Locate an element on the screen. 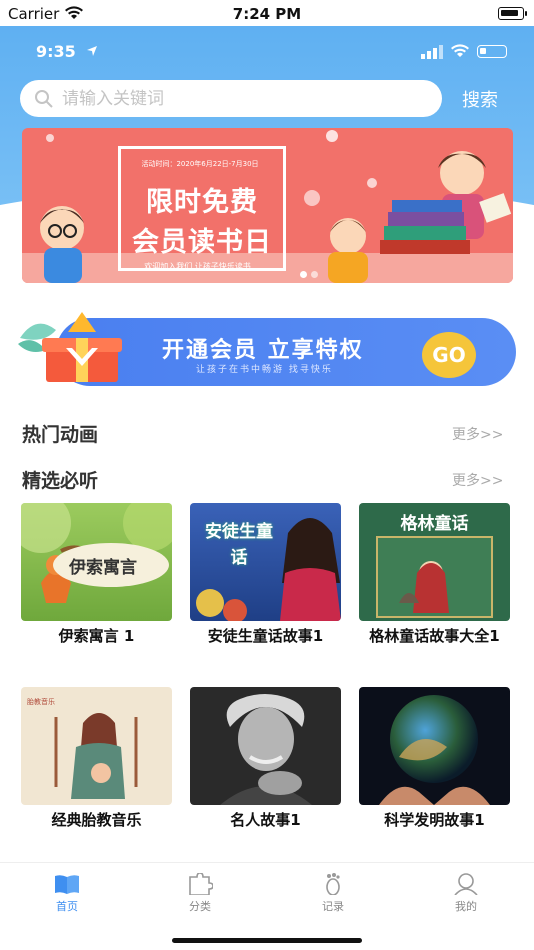 This screenshot has height=950, width=534. album-card-aesop: 伊索寓言 伊索寓言 1 is located at coordinates (96, 574).